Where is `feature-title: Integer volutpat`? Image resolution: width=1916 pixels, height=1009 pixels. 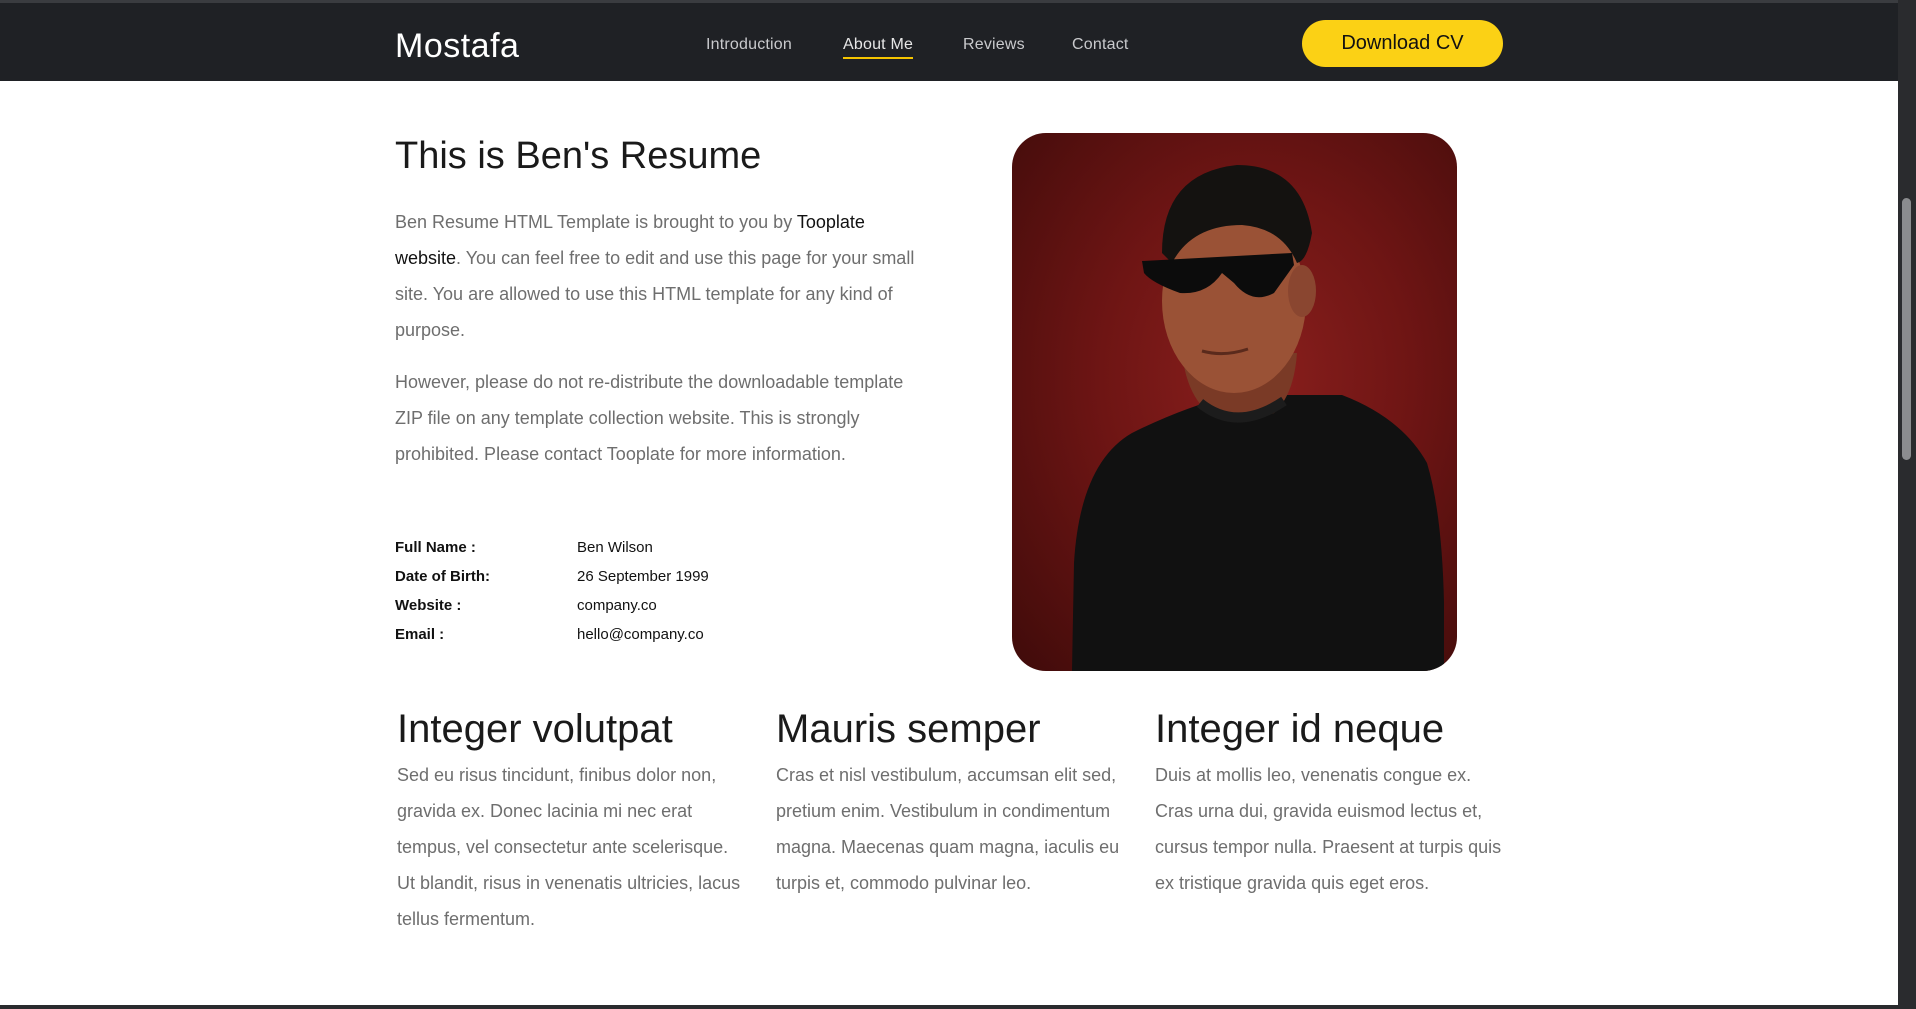 feature-title: Integer volutpat is located at coordinates (535, 729).